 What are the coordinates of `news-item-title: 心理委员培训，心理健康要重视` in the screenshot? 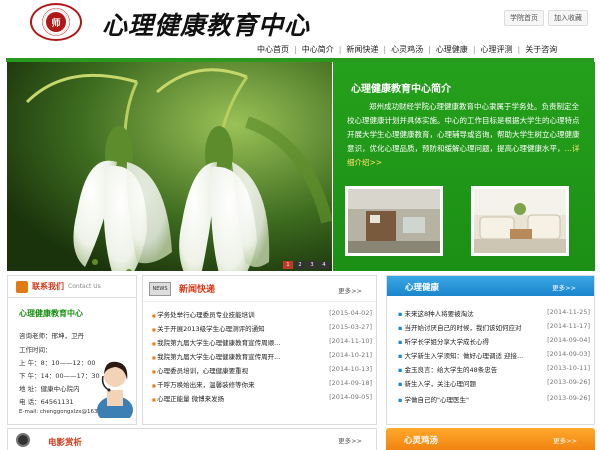 It's located at (232, 371).